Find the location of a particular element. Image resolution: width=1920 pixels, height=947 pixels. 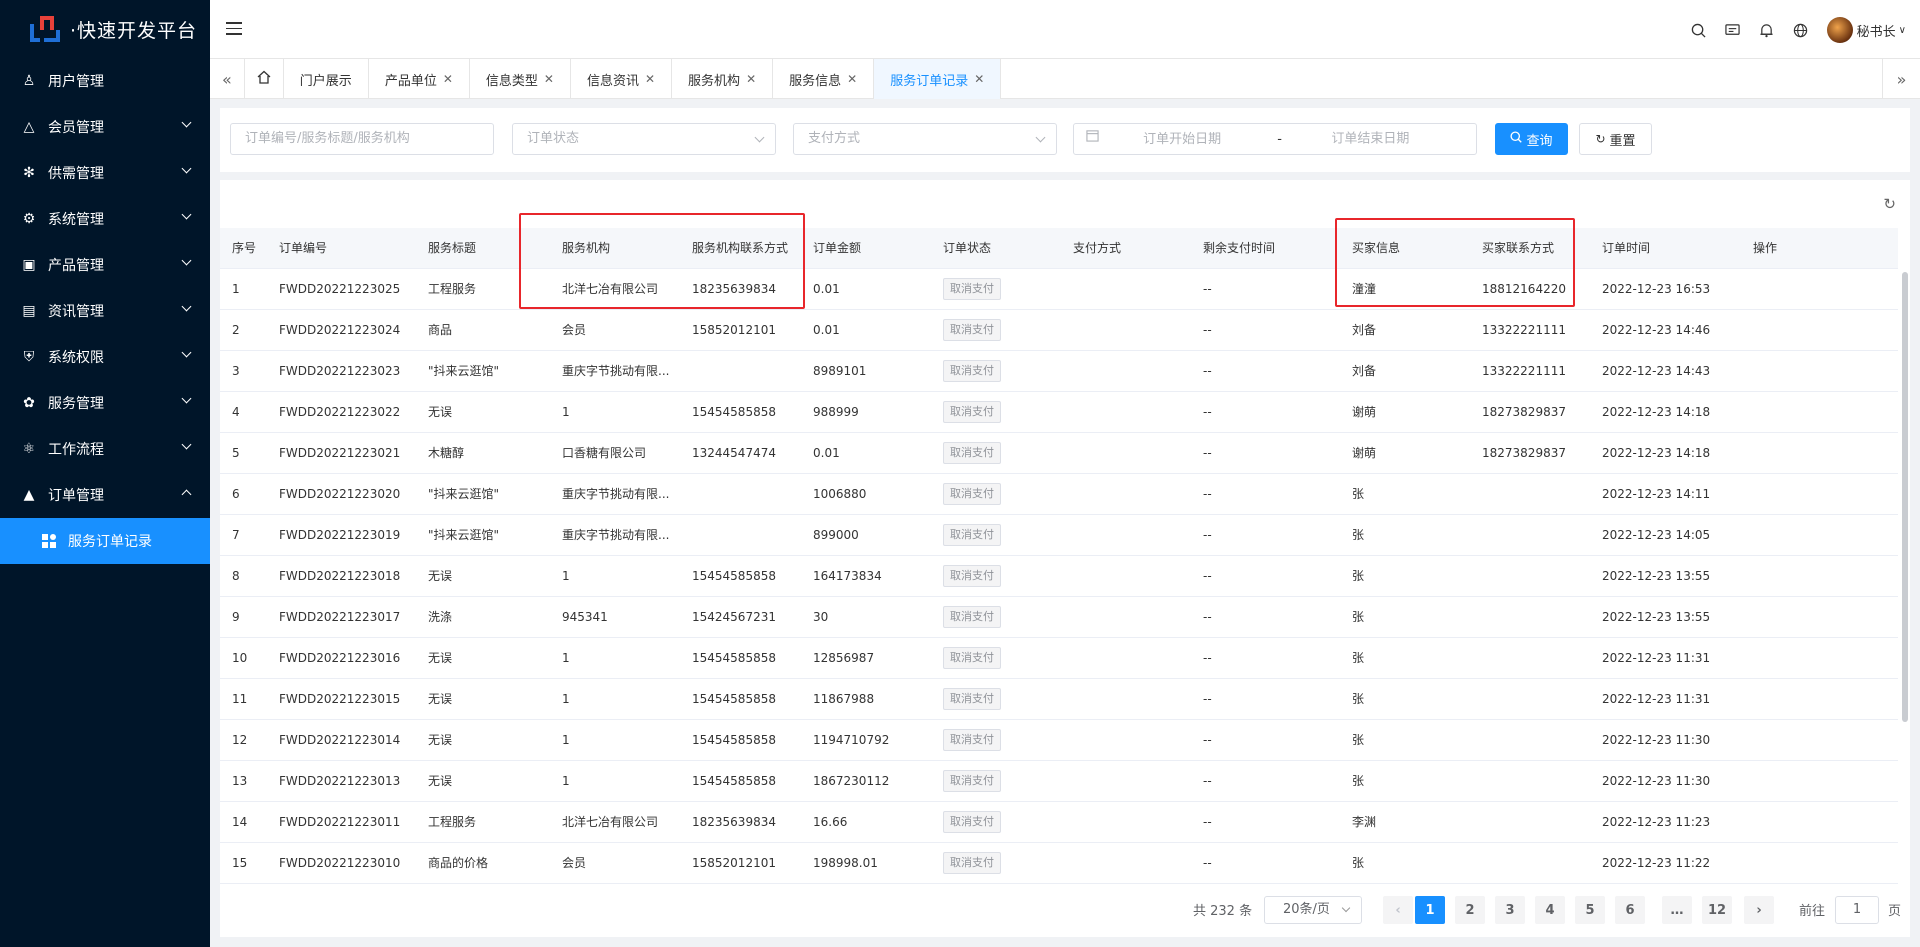

page-button: 6 is located at coordinates (1630, 910).